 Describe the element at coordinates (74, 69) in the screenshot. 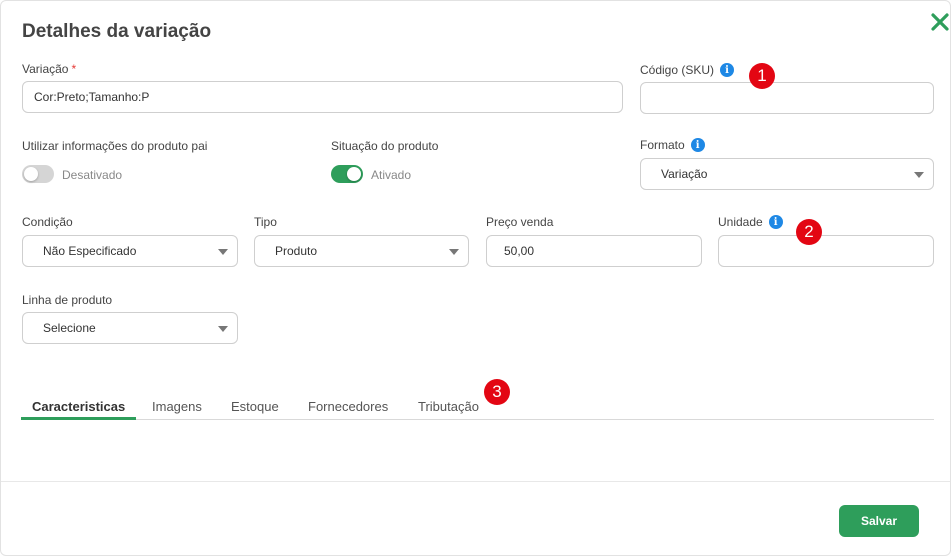

I see `required-mark: *` at that location.